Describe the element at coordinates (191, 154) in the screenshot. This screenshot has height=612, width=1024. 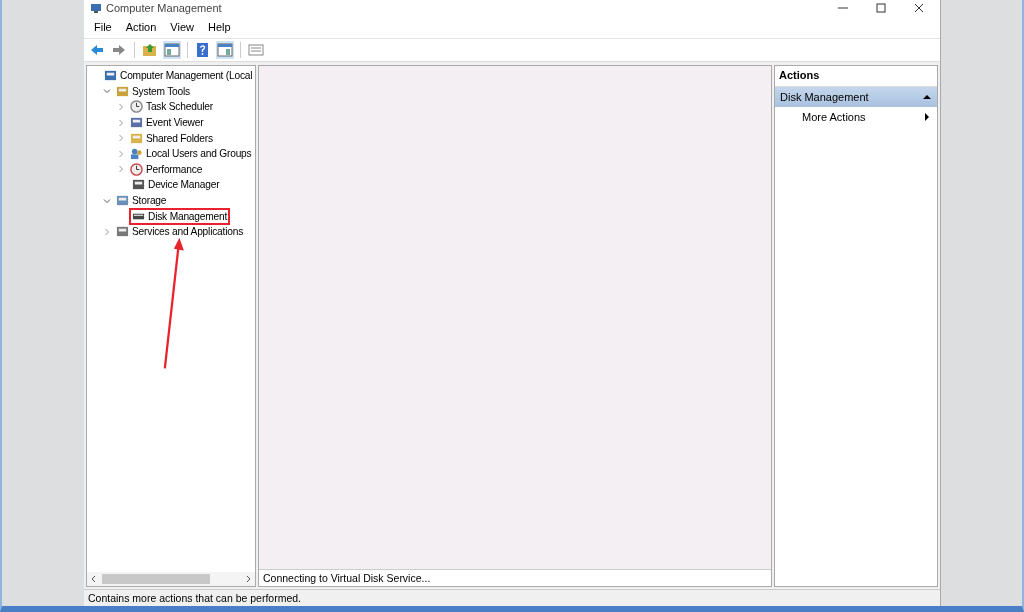
I see `tree-item: Local Users and Groups` at that location.